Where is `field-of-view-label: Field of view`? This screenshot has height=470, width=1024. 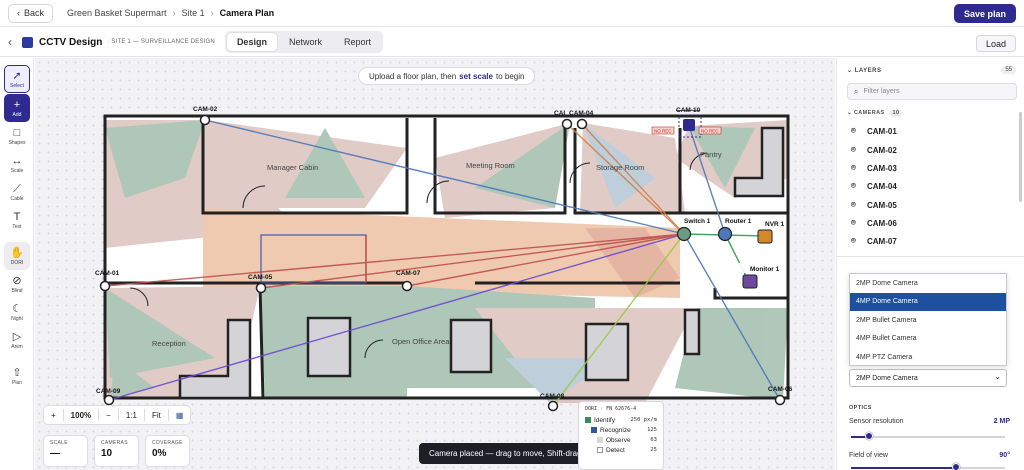
field-of-view-label: Field of view is located at coordinates (868, 455).